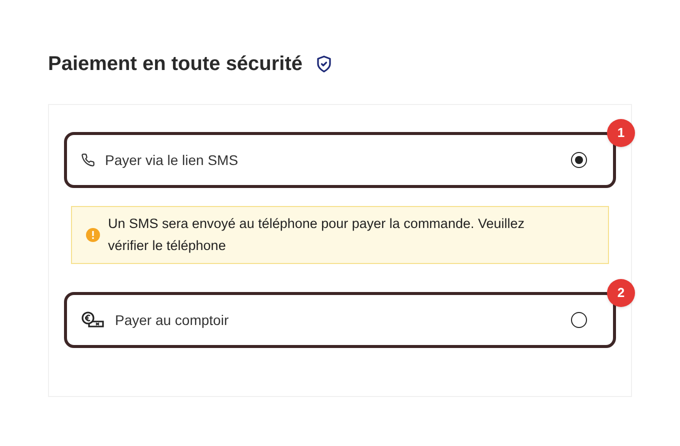 The image size is (680, 446). I want to click on alert-text: Un SMS sera envoyé au téléphone pour payer la commande. Veuillez vérifier le téléphone, so click(317, 235).